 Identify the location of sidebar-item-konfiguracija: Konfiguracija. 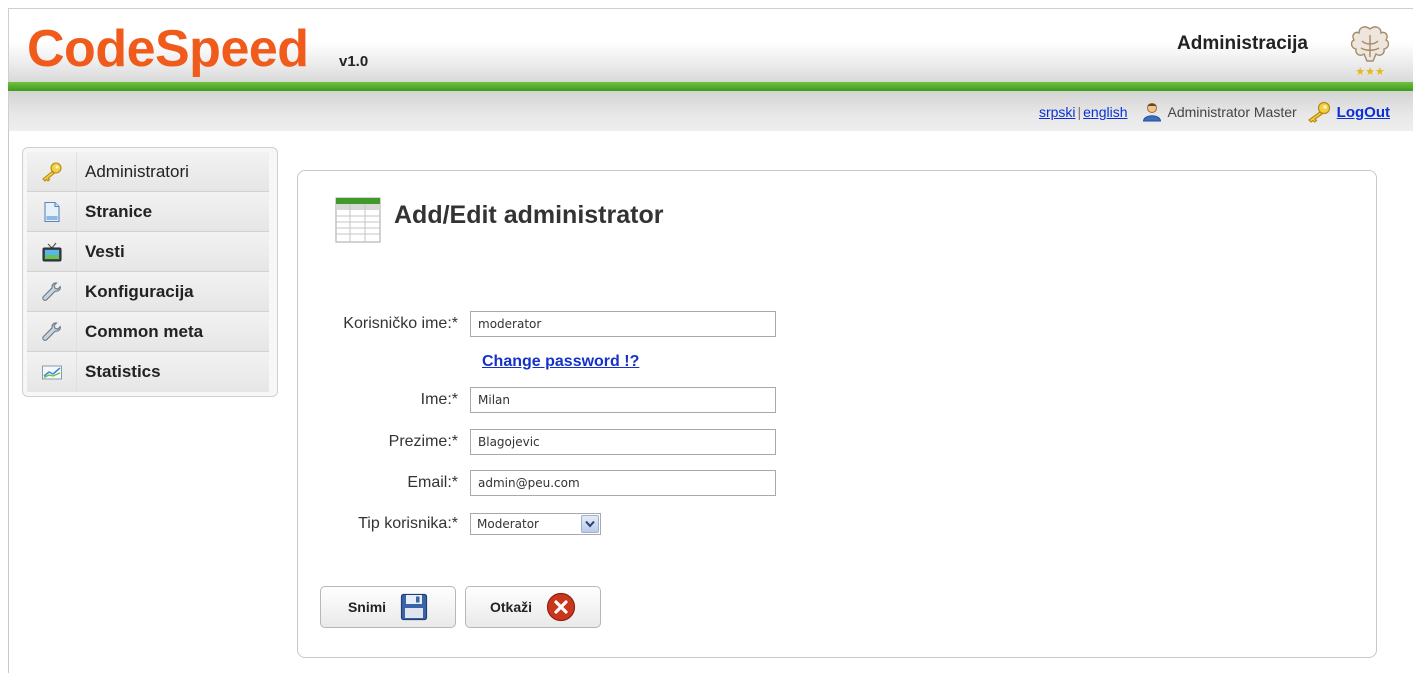
(148, 292).